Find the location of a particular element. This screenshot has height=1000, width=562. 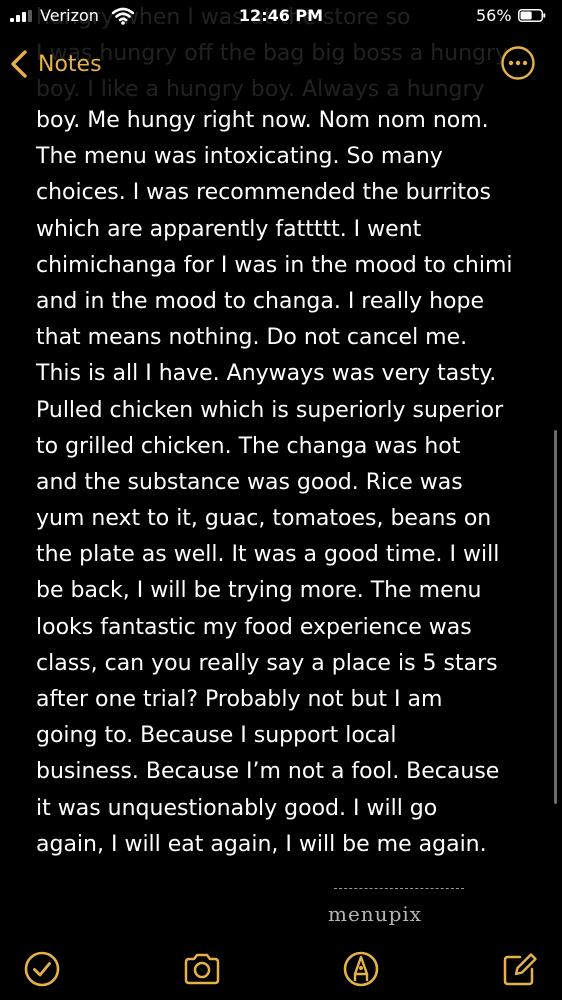

note-line: which are apparently fattttt. I went is located at coordinates (229, 229).